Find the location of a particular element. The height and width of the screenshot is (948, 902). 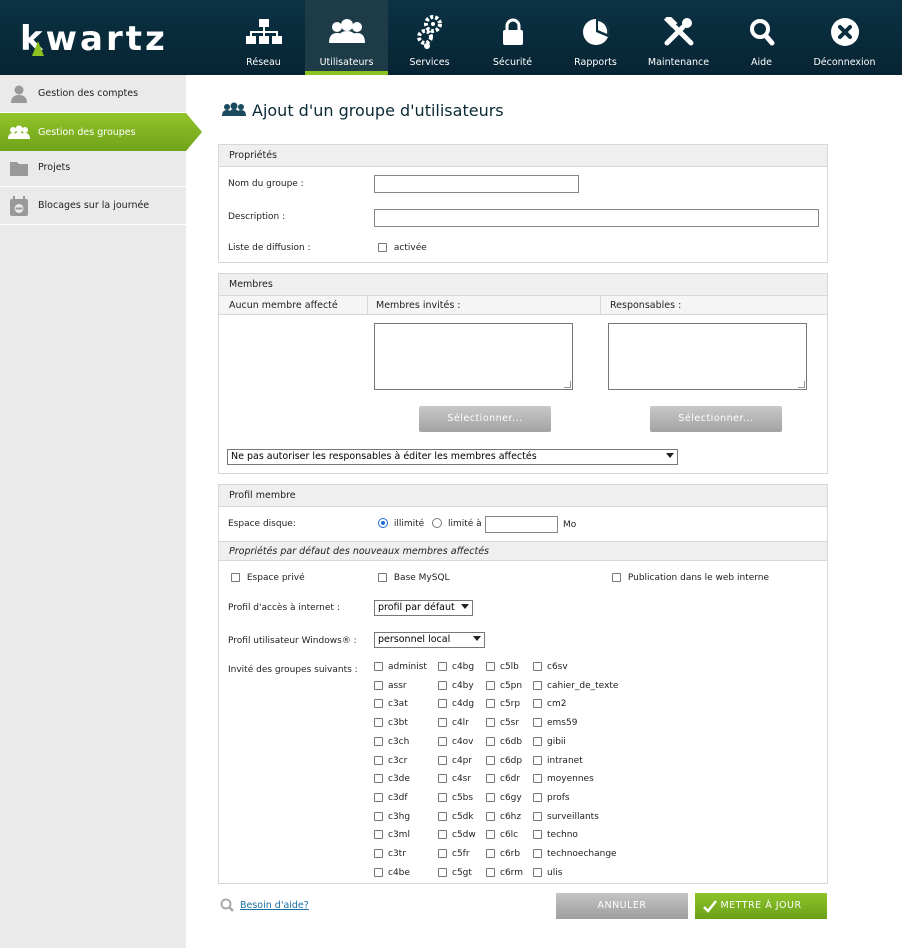

nav-maintenance: Maintenance is located at coordinates (678, 37).